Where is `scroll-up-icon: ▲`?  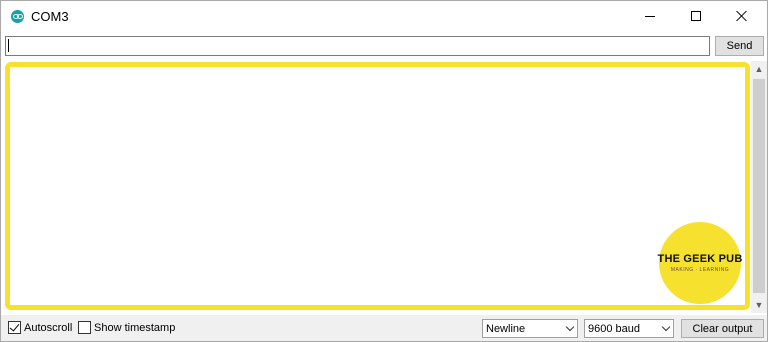
scroll-up-icon: ▲ is located at coordinates (759, 69).